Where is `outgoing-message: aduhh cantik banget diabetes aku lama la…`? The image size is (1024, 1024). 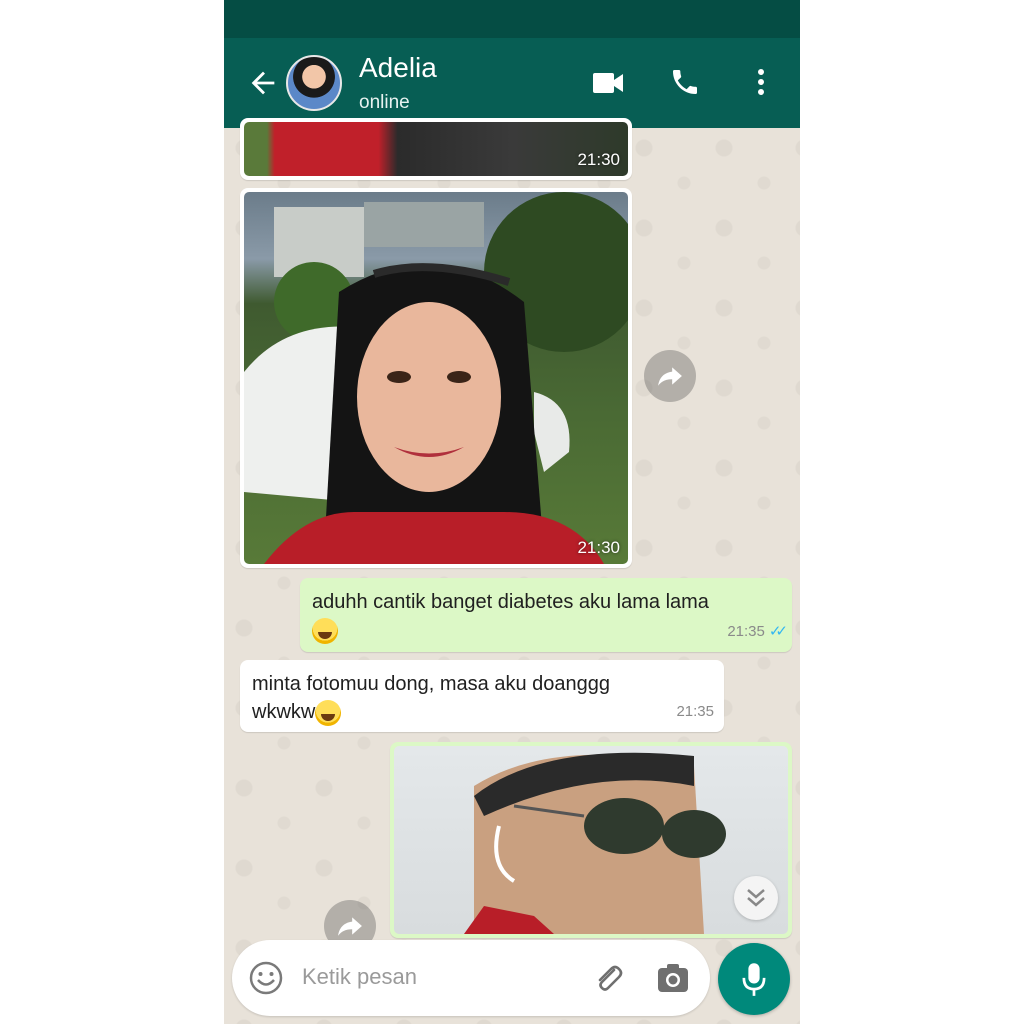
outgoing-message: aduhh cantik banget diabetes aku lama la… is located at coordinates (546, 615).